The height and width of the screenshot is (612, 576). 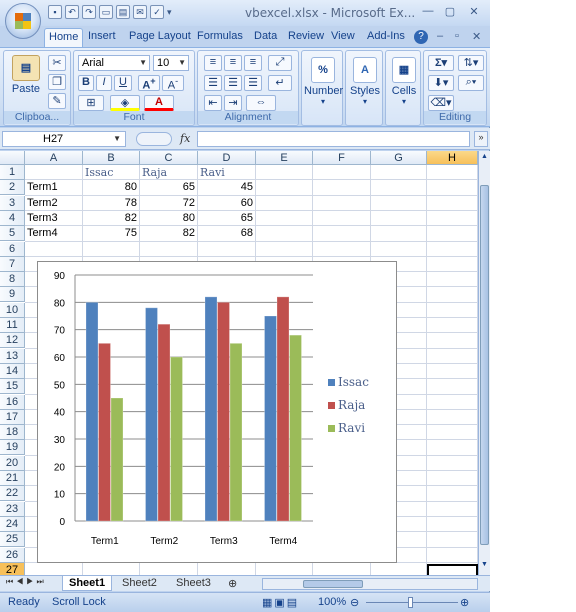 What do you see at coordinates (332, 602) in the screenshot?
I see `zoom-level: 100%` at bounding box center [332, 602].